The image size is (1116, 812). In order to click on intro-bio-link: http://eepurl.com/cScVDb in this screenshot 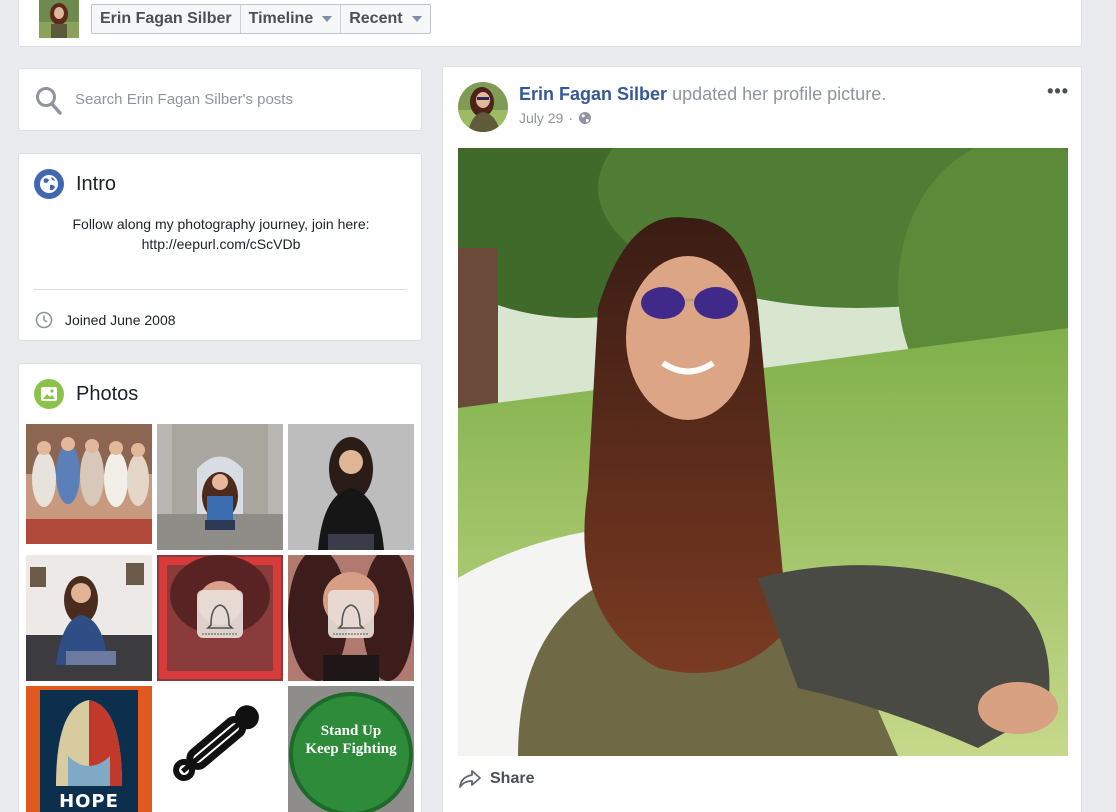, I will do `click(221, 244)`.